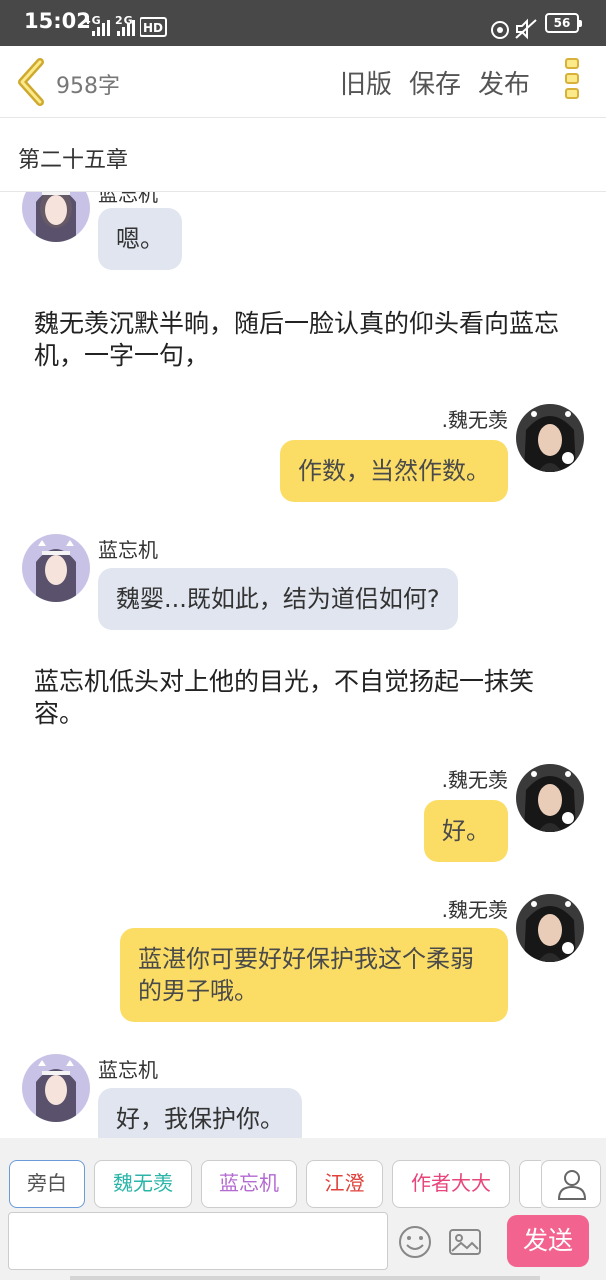 The image size is (606, 1280). Describe the element at coordinates (435, 82) in the screenshot. I see `save-button: 保存` at that location.